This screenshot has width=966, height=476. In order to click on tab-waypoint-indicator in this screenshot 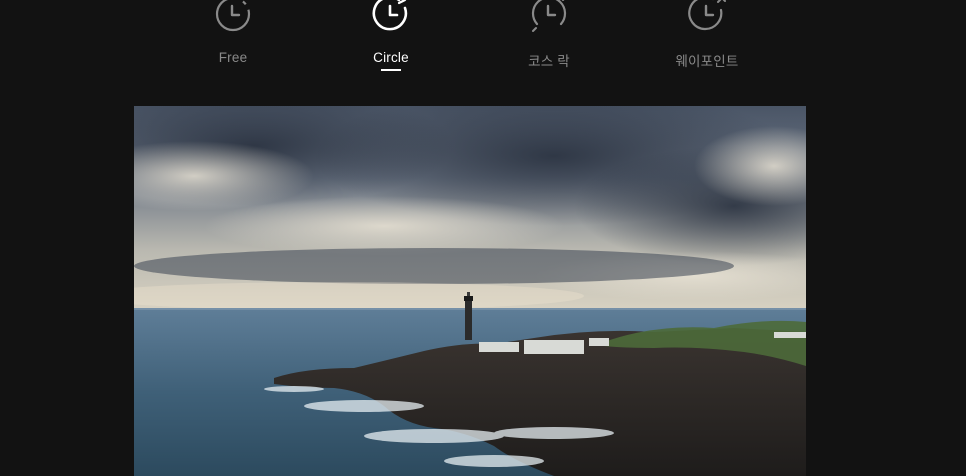, I will do `click(707, 75)`.